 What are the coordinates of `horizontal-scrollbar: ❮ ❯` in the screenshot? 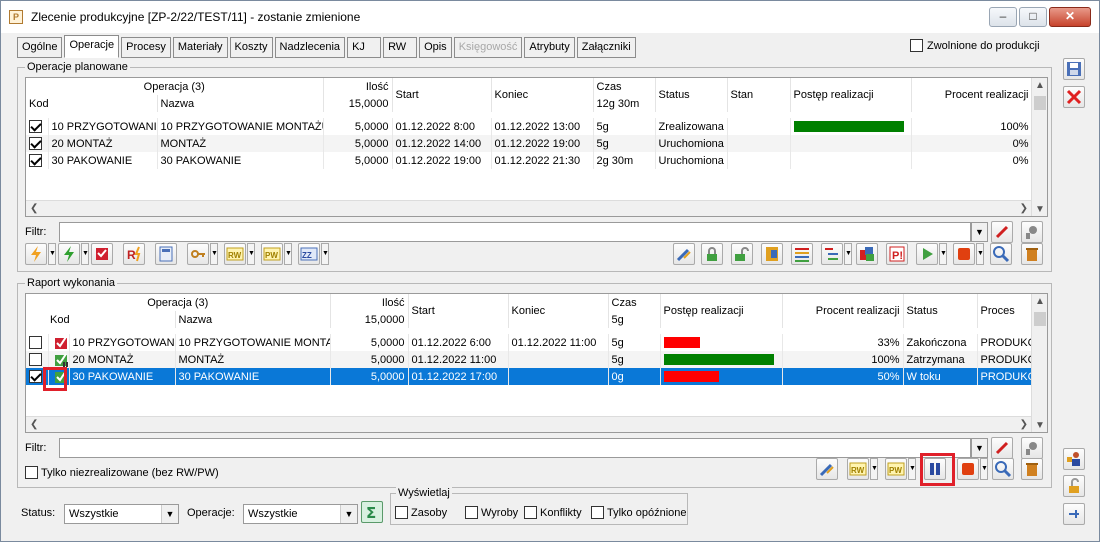 It's located at (529, 208).